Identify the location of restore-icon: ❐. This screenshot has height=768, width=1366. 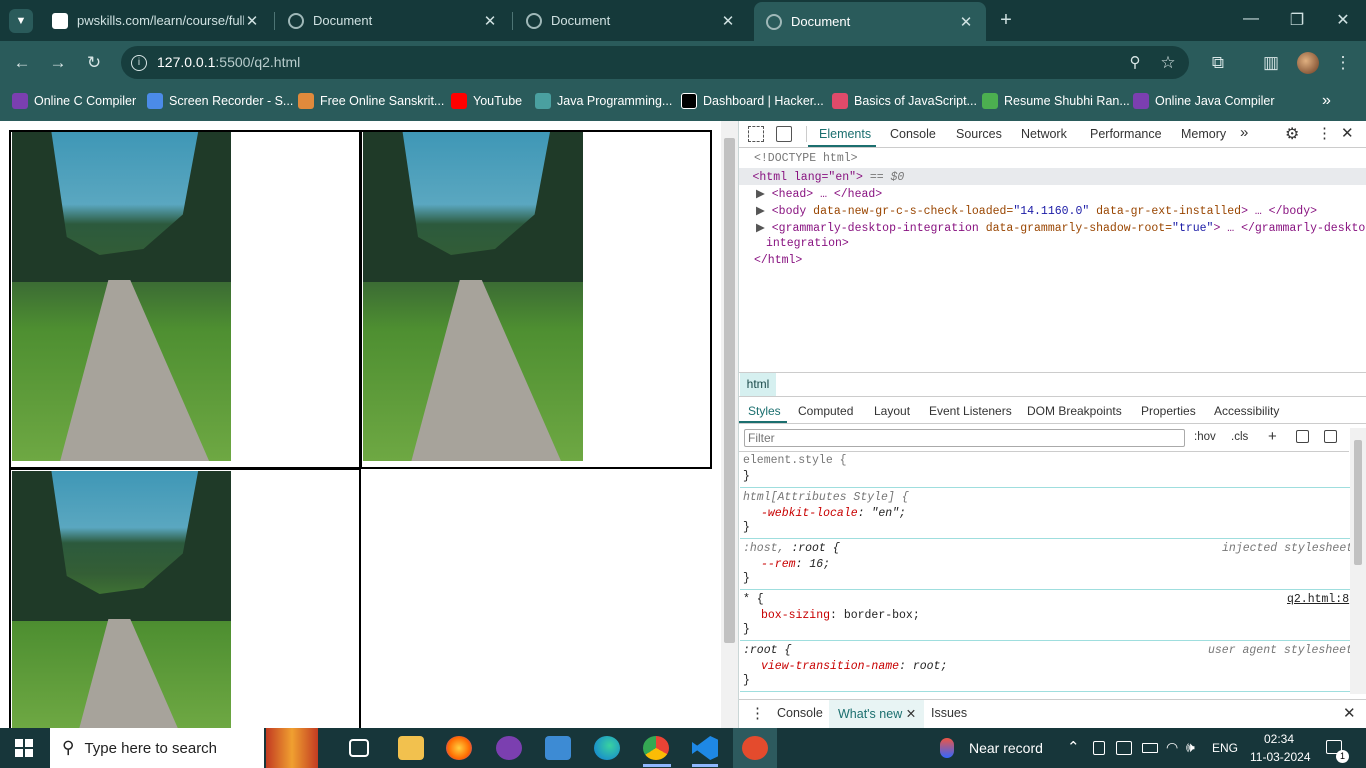
(1297, 20).